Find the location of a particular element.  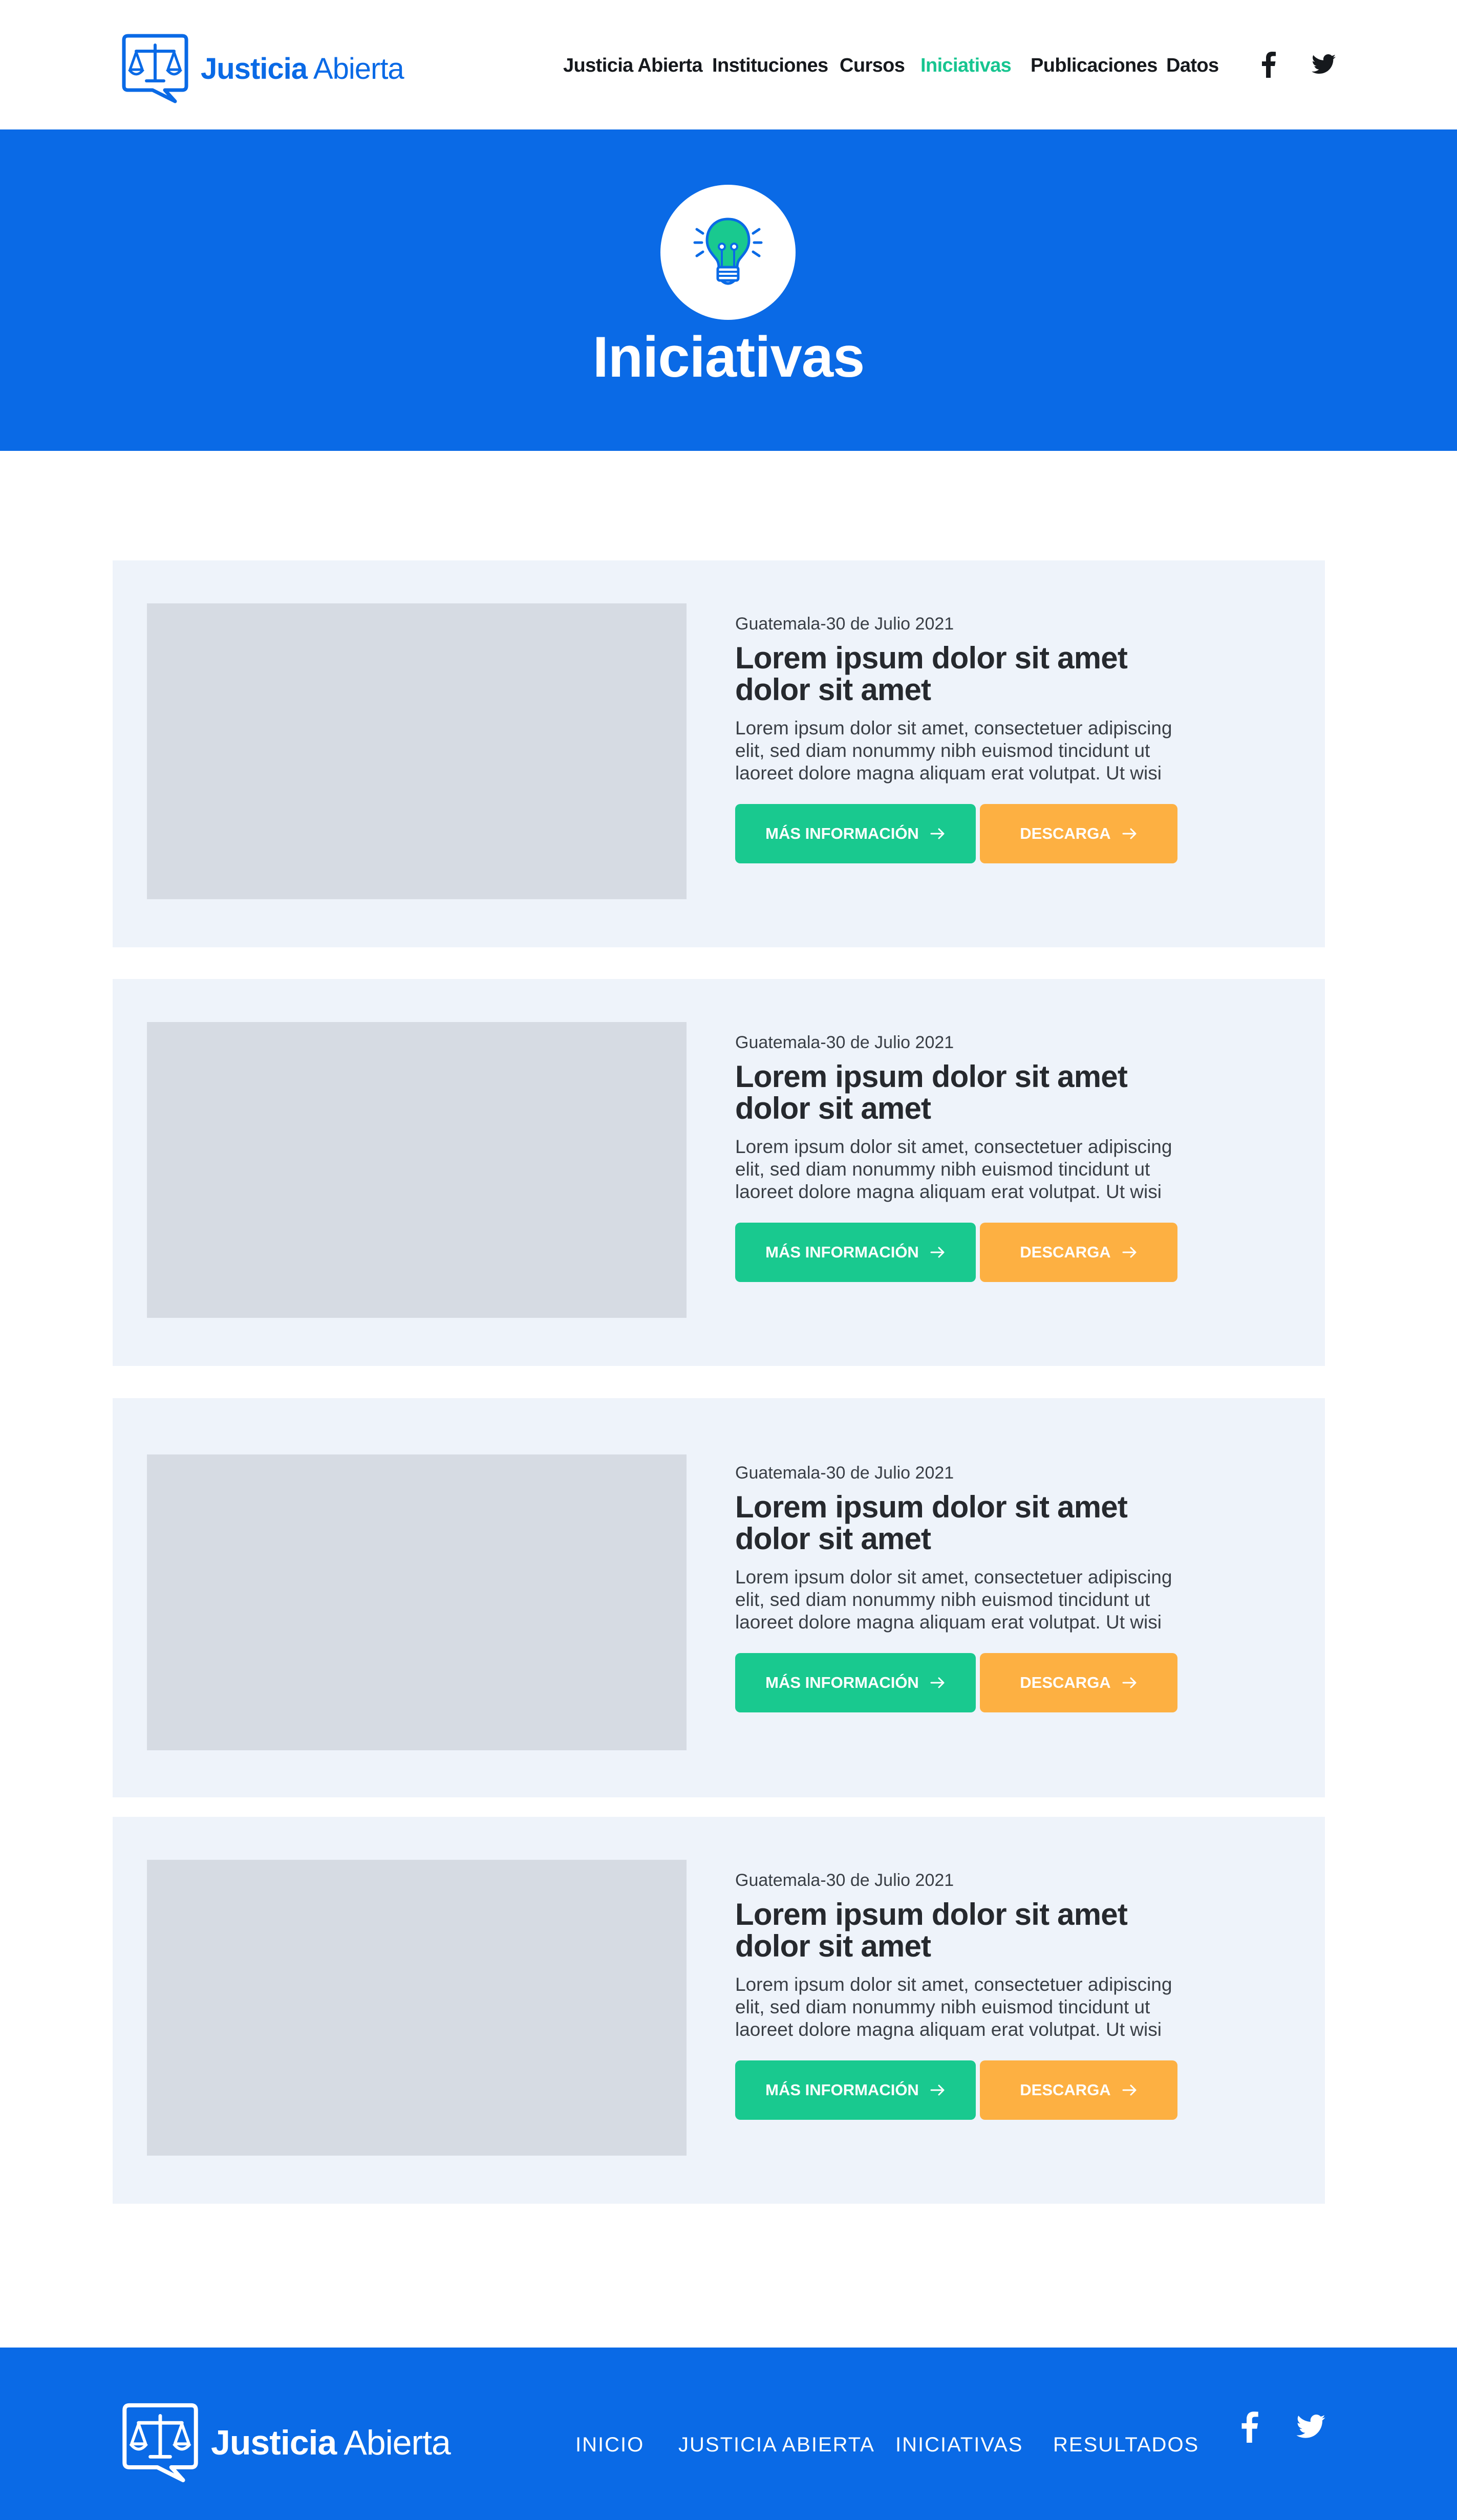

nav-item-cursos: Cursos is located at coordinates (872, 66).